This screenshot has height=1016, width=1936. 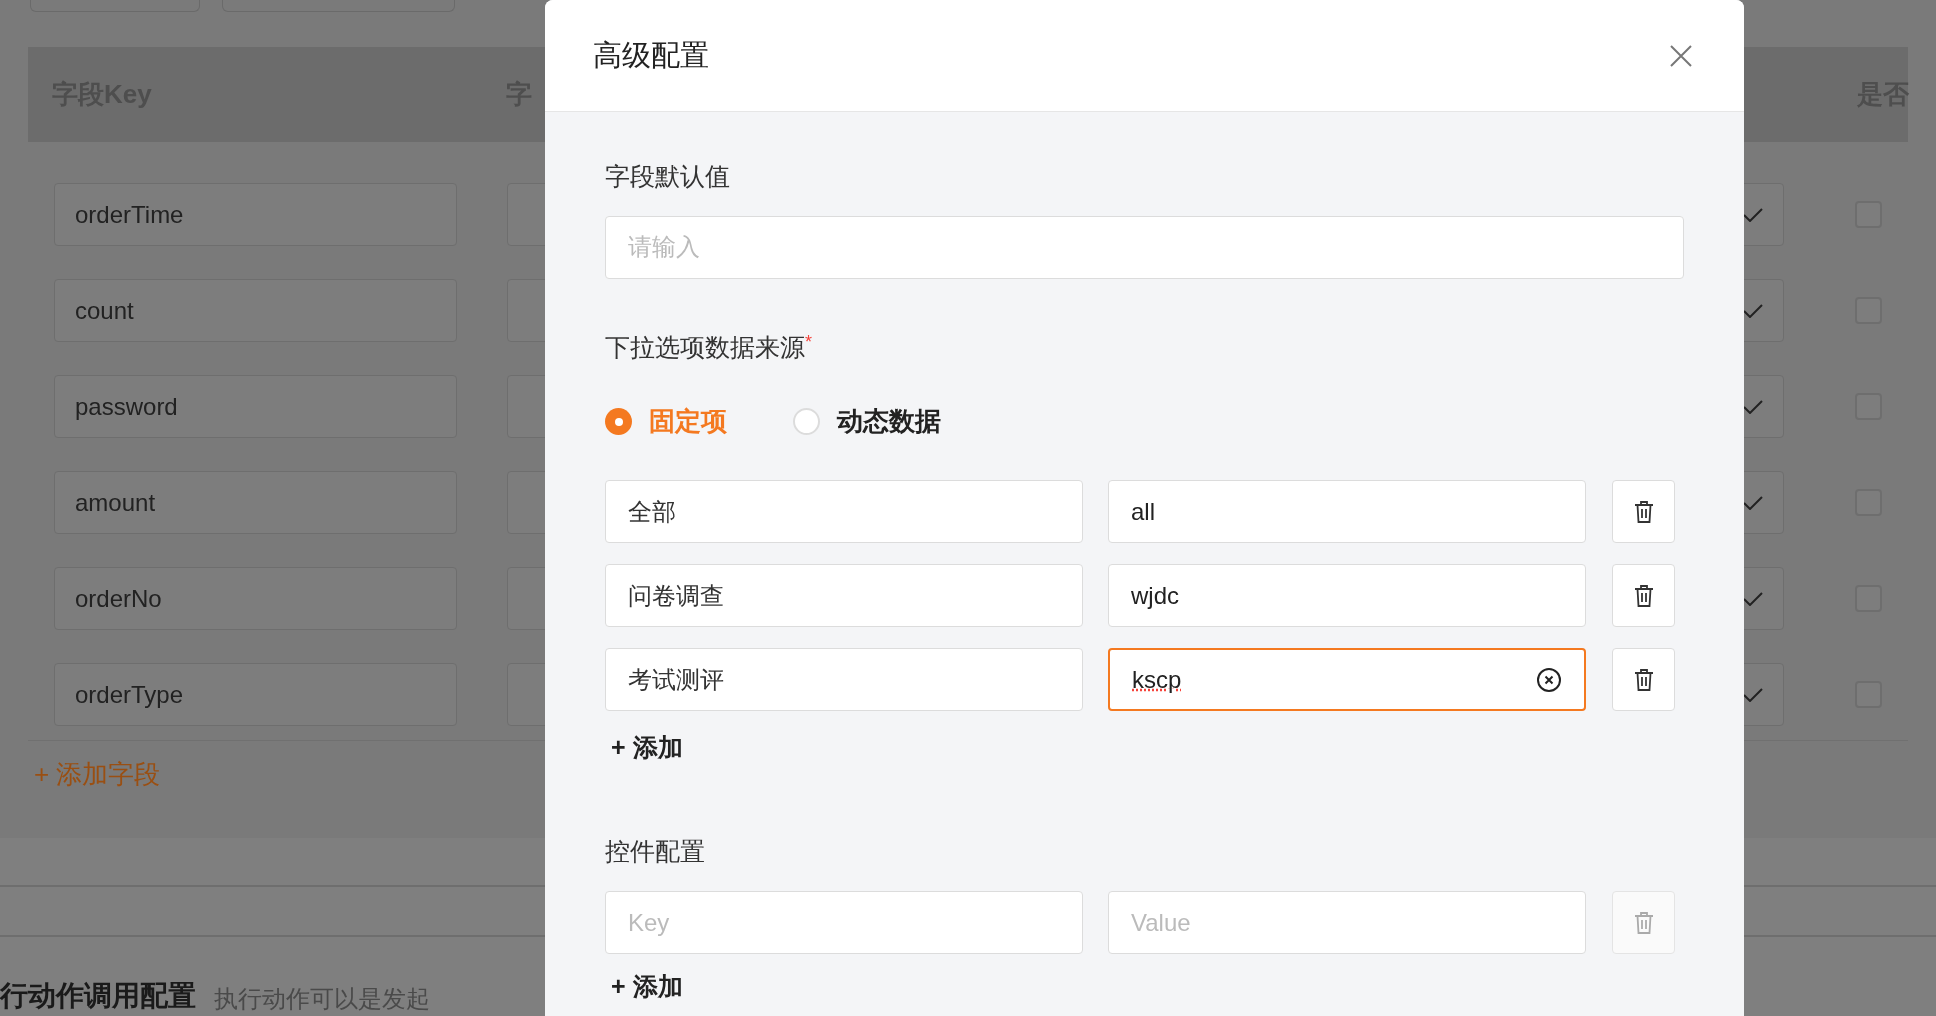 I want to click on field-key-input: orderNo, so click(x=255, y=598).